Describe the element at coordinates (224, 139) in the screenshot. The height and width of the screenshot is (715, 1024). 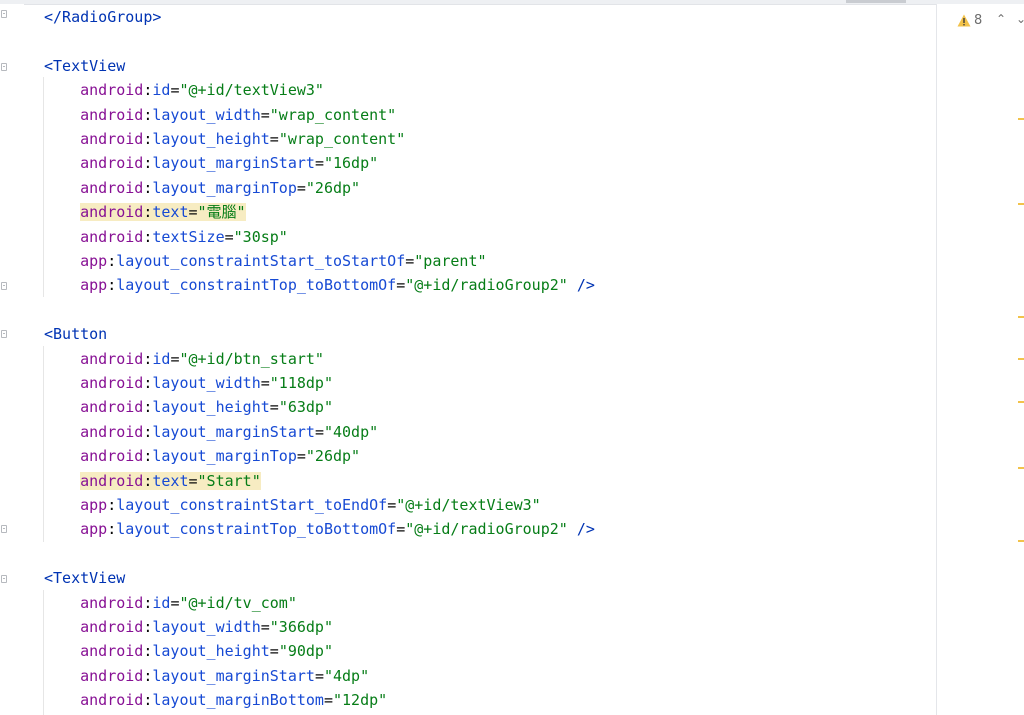
I see `code-line: android:layout_height="wrap_content"` at that location.